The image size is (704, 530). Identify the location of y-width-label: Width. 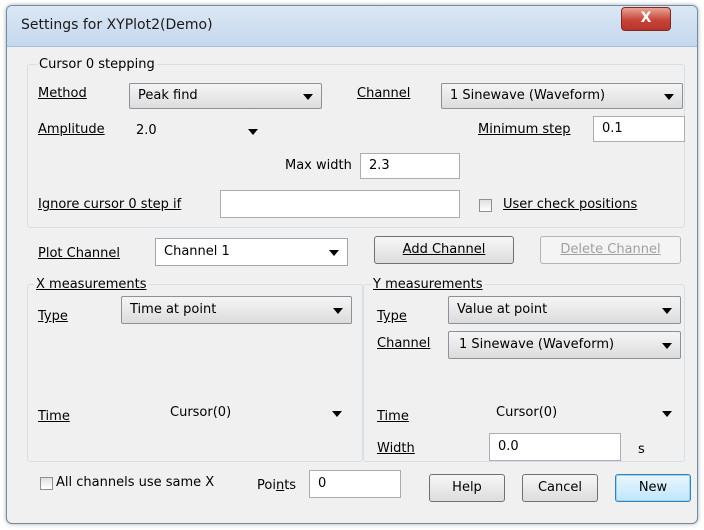
(396, 448).